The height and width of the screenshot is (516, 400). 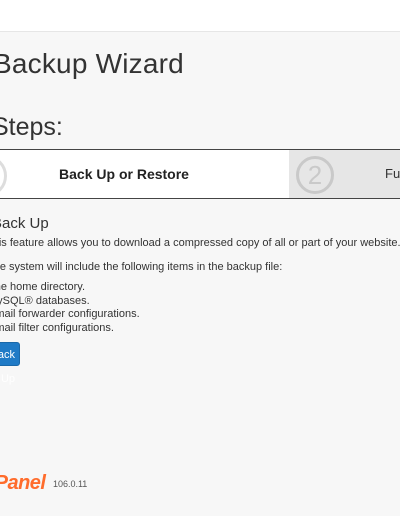 What do you see at coordinates (70, 314) in the screenshot?
I see `list-item: Email forwarder configurations.` at bounding box center [70, 314].